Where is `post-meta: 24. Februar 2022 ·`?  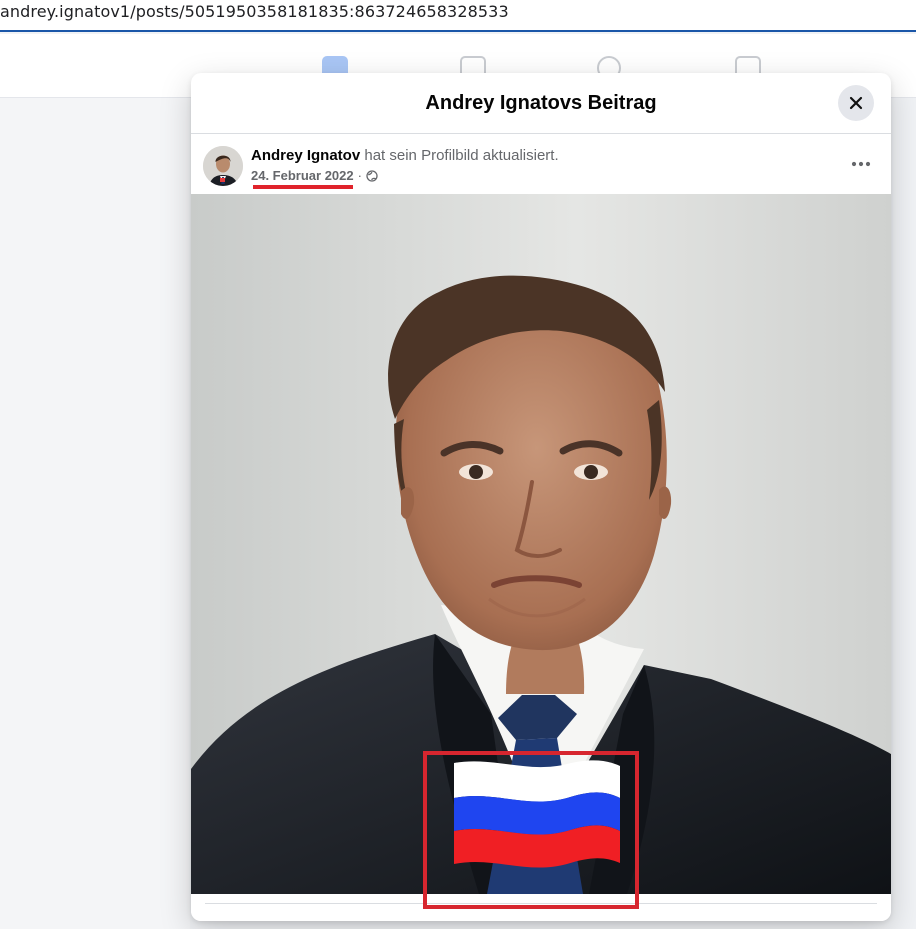
post-meta: 24. Februar 2022 · is located at coordinates (314, 175).